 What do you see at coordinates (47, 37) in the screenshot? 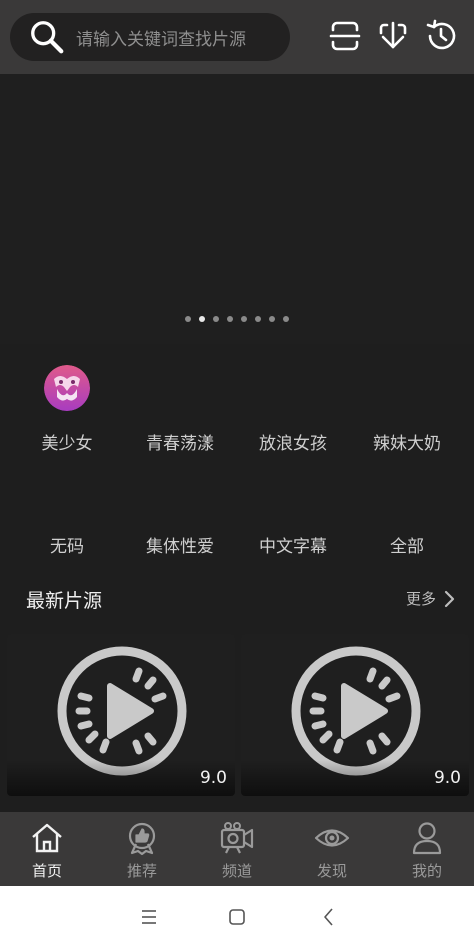
I see `search-icon` at bounding box center [47, 37].